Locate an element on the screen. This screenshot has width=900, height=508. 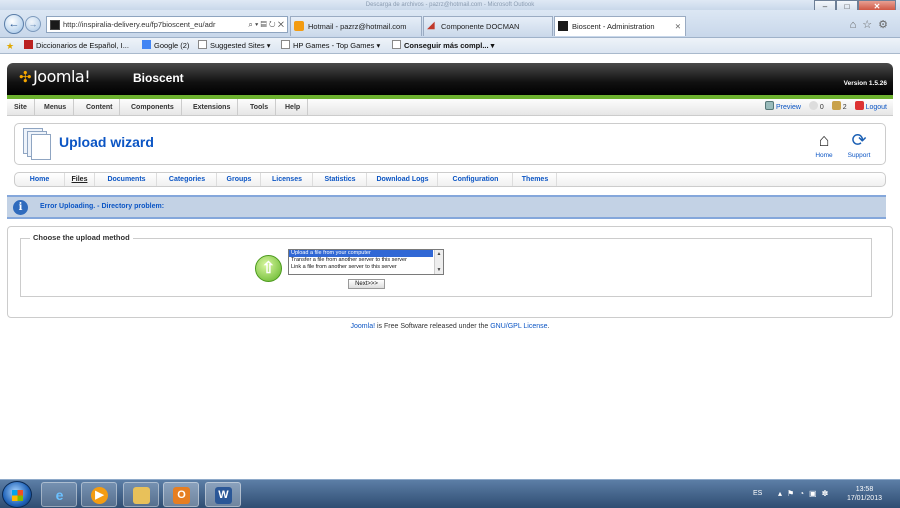
preview-link: Preview is located at coordinates (783, 106).